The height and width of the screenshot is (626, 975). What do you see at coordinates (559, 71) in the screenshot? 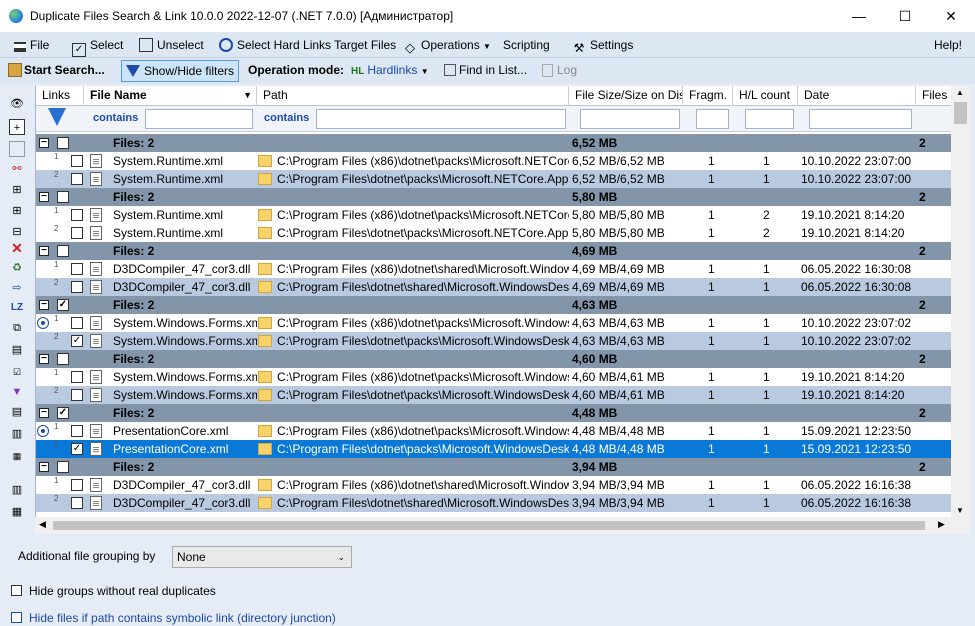
I see `log-button: Log` at bounding box center [559, 71].